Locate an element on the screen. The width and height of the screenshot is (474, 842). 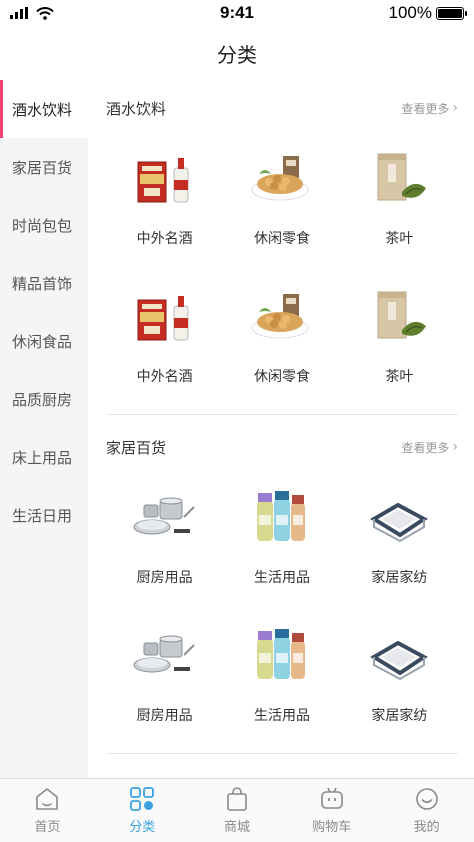
home-icon is located at coordinates (47, 799).